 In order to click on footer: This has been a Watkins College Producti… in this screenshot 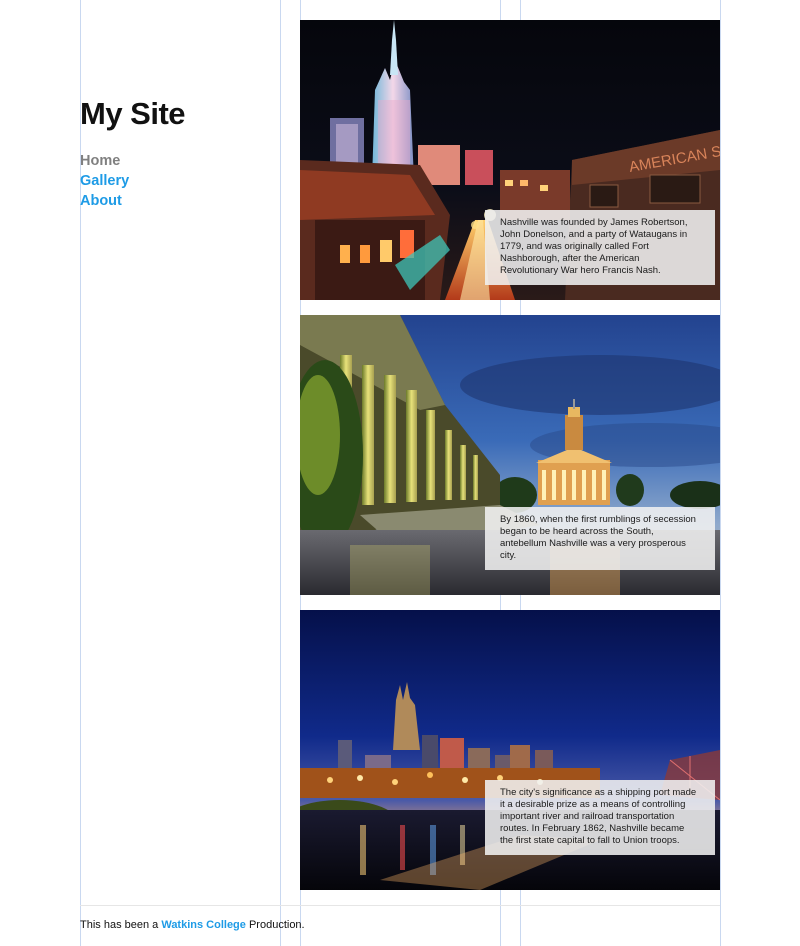, I will do `click(192, 925)`.